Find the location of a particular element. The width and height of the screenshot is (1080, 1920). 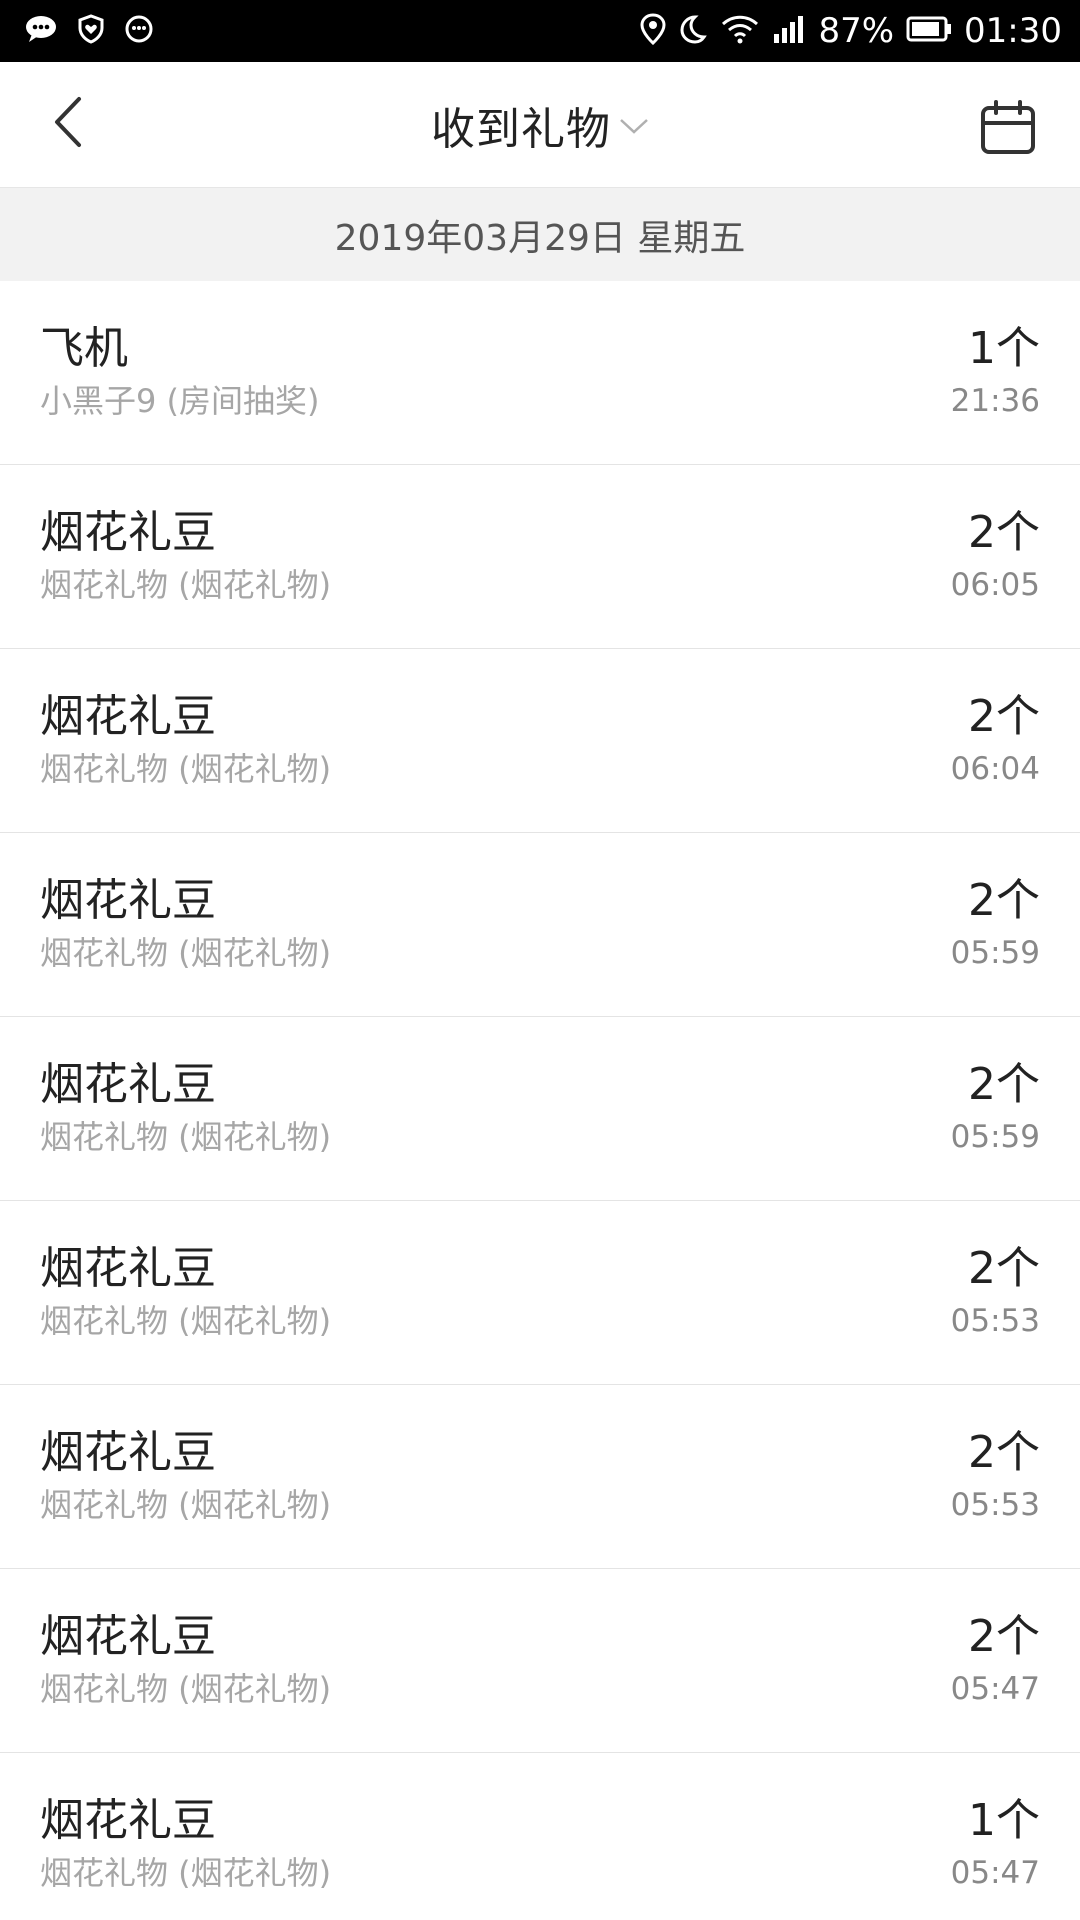

calendar-button is located at coordinates (1008, 128).